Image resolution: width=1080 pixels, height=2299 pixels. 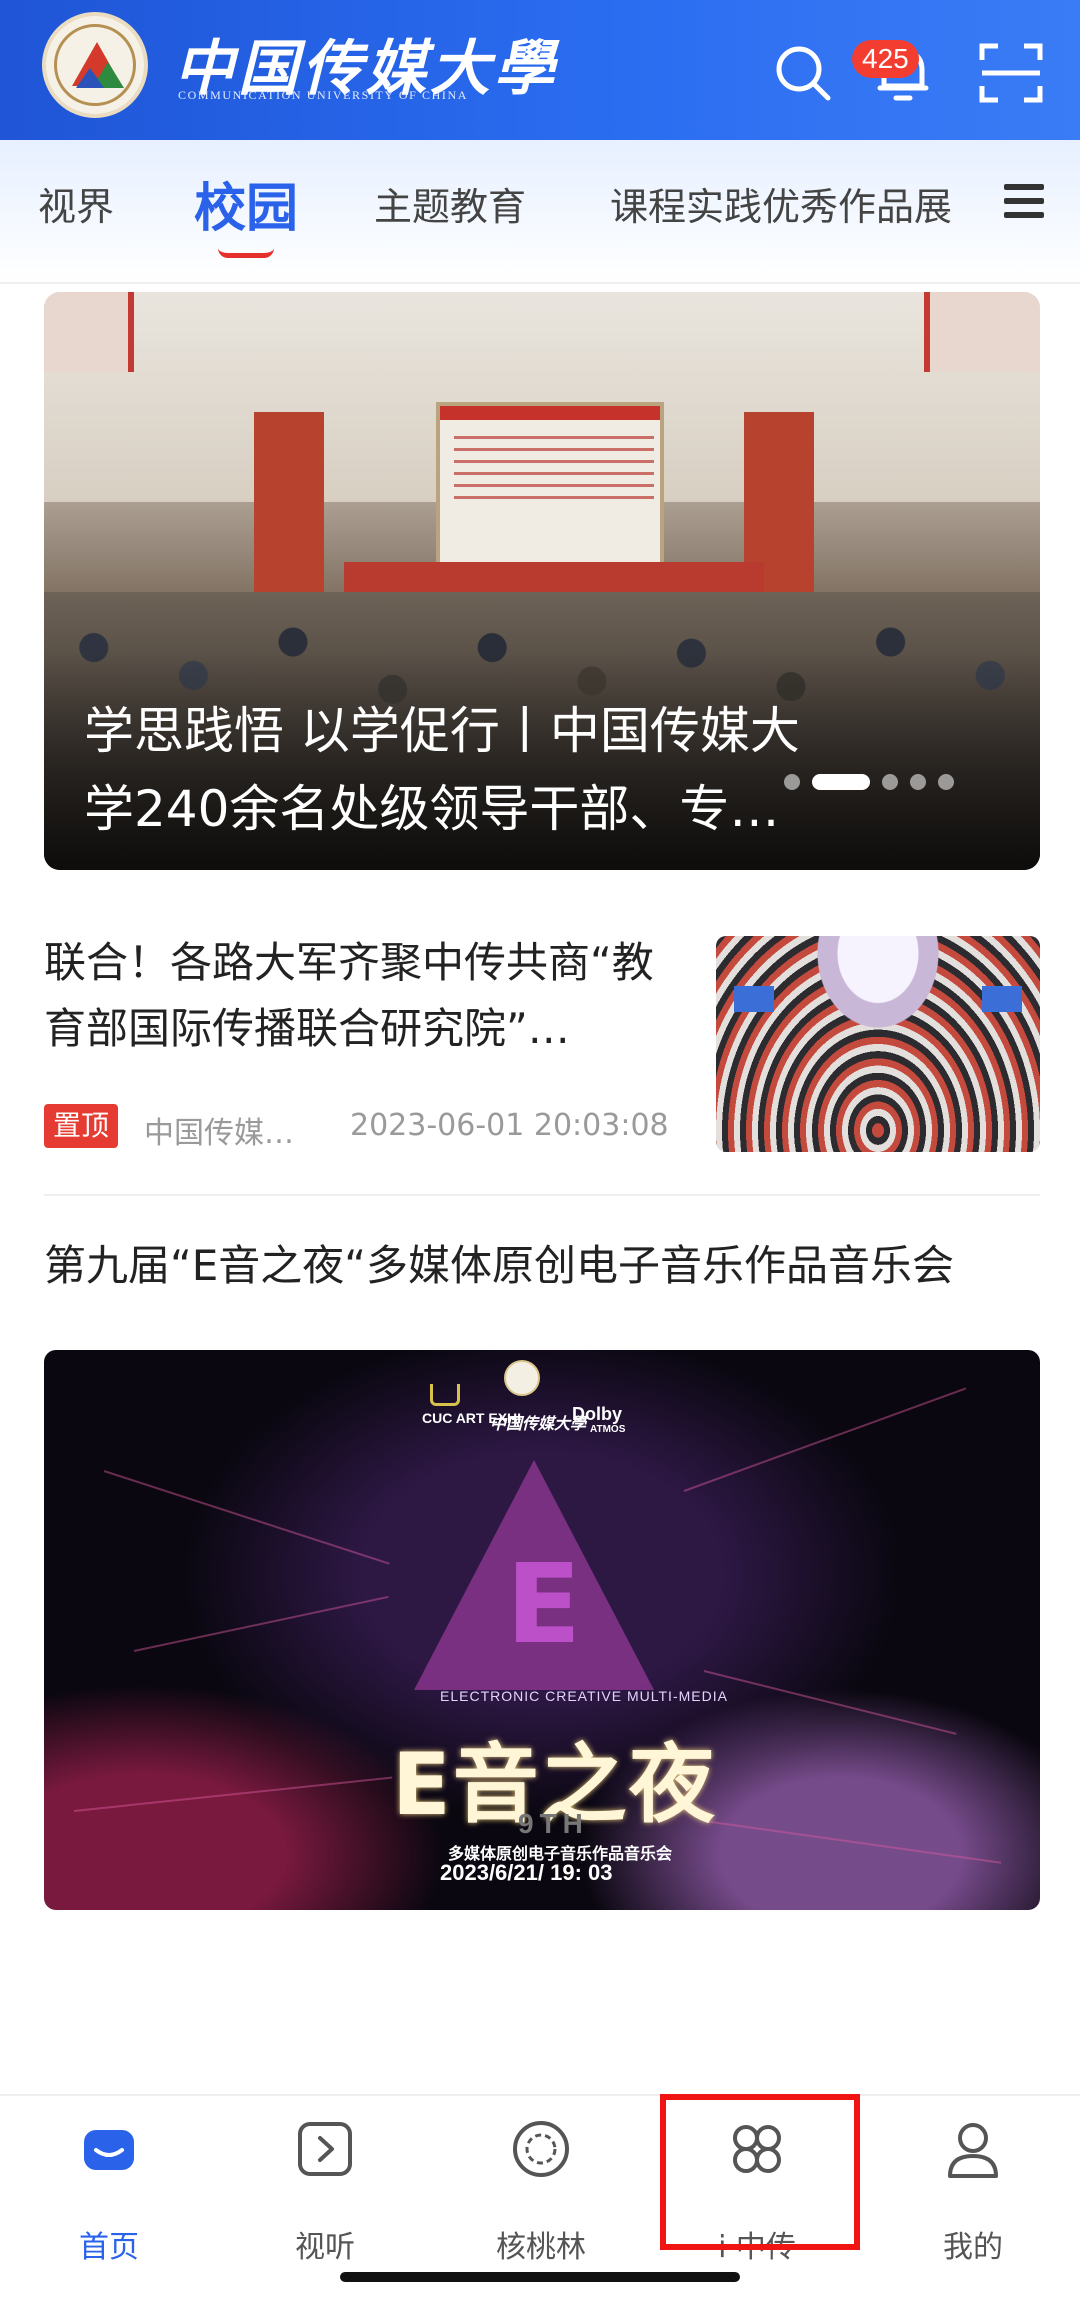 I want to click on bottom-navigation: 首页 视听 核桃林 i·中传 我的, so click(x=540, y=2196).